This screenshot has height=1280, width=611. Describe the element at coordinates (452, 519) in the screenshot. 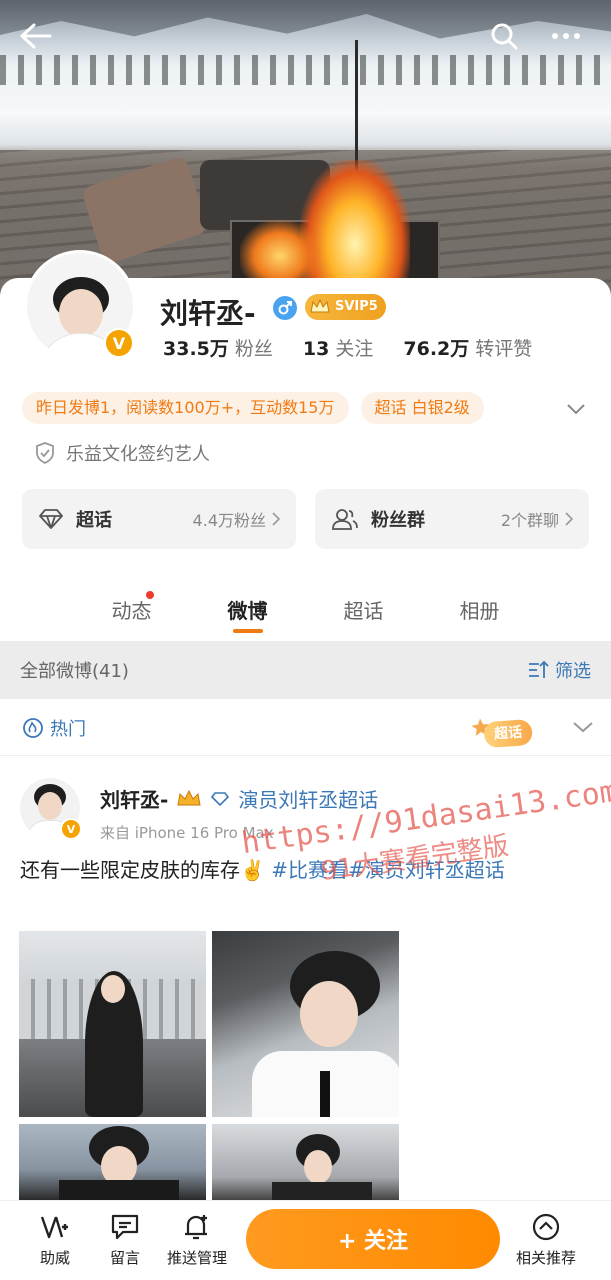

I see `fan-group-tile: 粉丝群 2个群聊` at that location.